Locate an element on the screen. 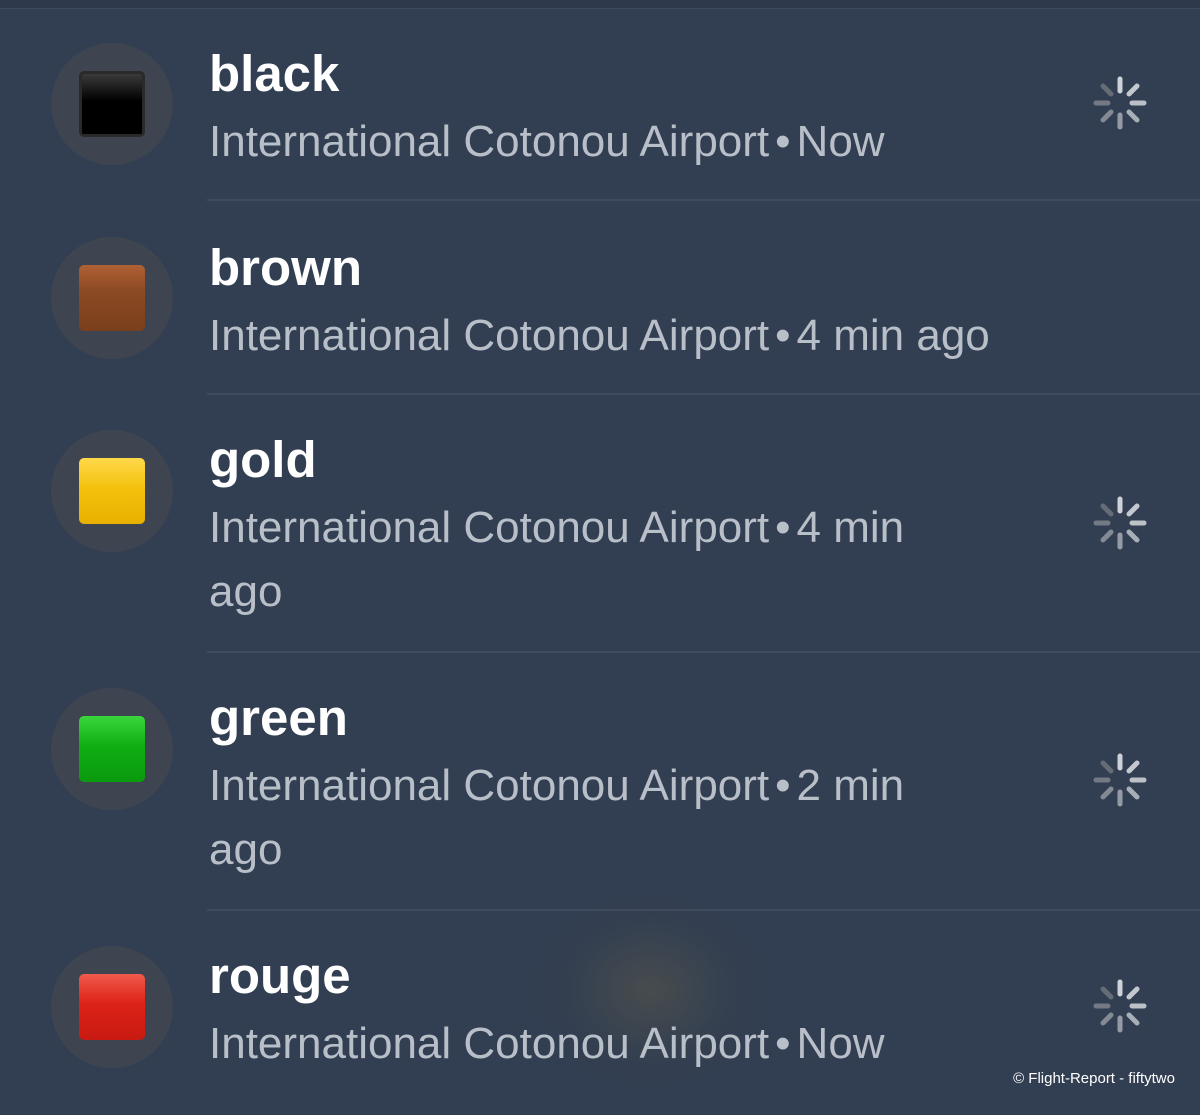 The image size is (1200, 1115). green-square-icon is located at coordinates (112, 749).